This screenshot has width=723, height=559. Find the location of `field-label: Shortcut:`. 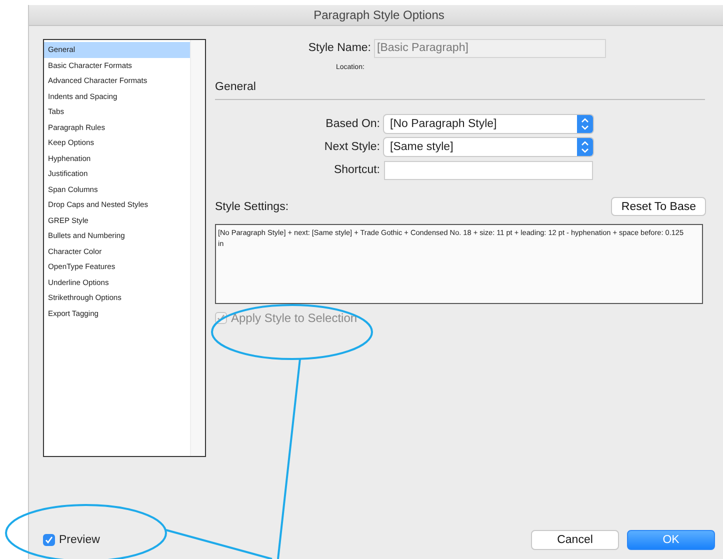

field-label: Shortcut: is located at coordinates (356, 170).